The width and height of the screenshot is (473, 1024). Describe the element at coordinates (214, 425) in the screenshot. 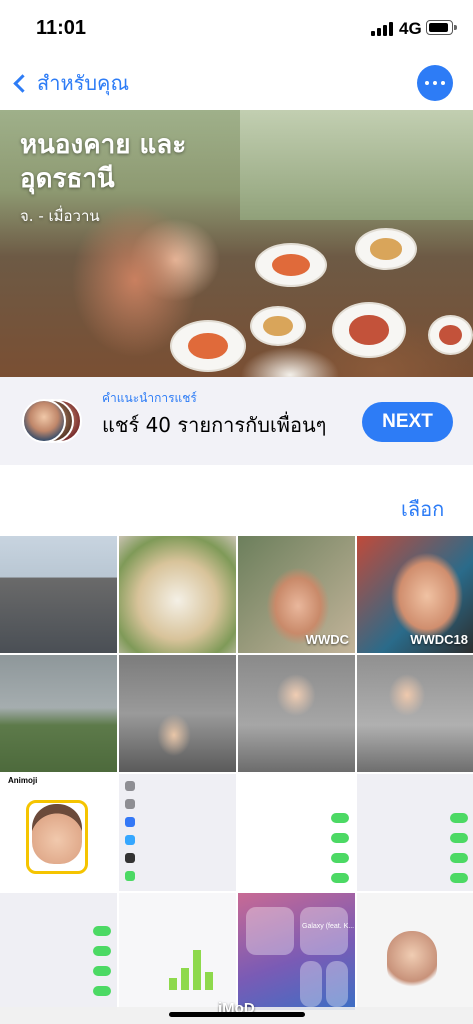

I see `sharing-suggestion-title: แชร์ 40 รายการกับเพื่อนๆ` at that location.